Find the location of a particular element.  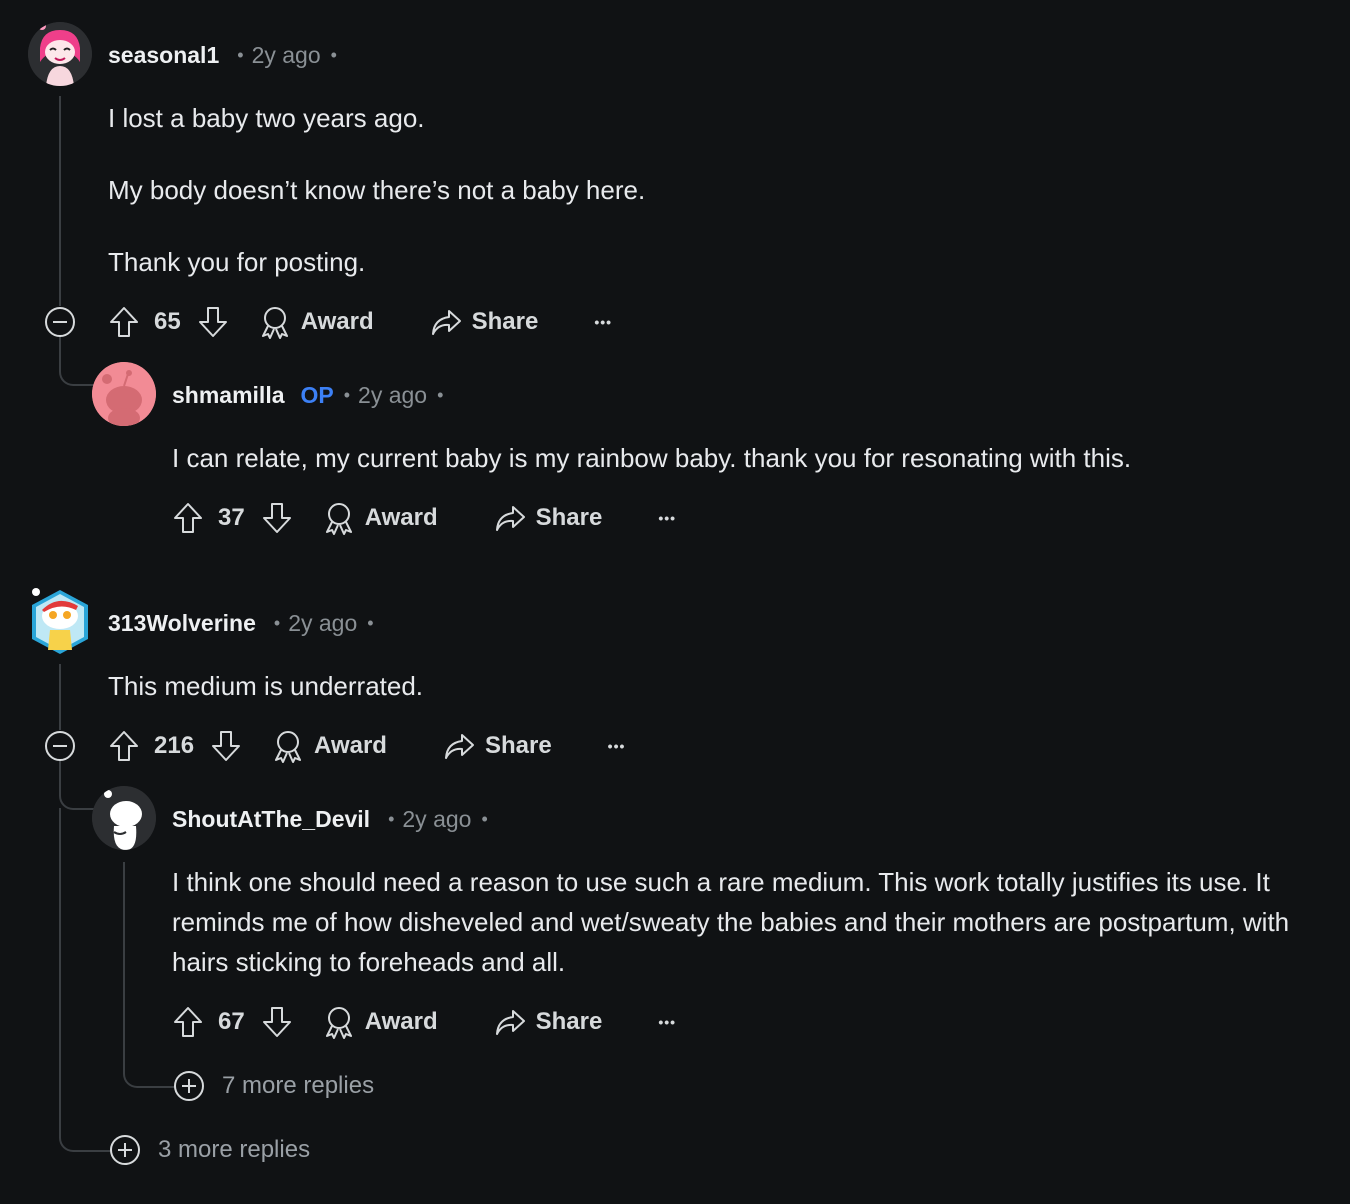

vote-score: 65 is located at coordinates (167, 321).